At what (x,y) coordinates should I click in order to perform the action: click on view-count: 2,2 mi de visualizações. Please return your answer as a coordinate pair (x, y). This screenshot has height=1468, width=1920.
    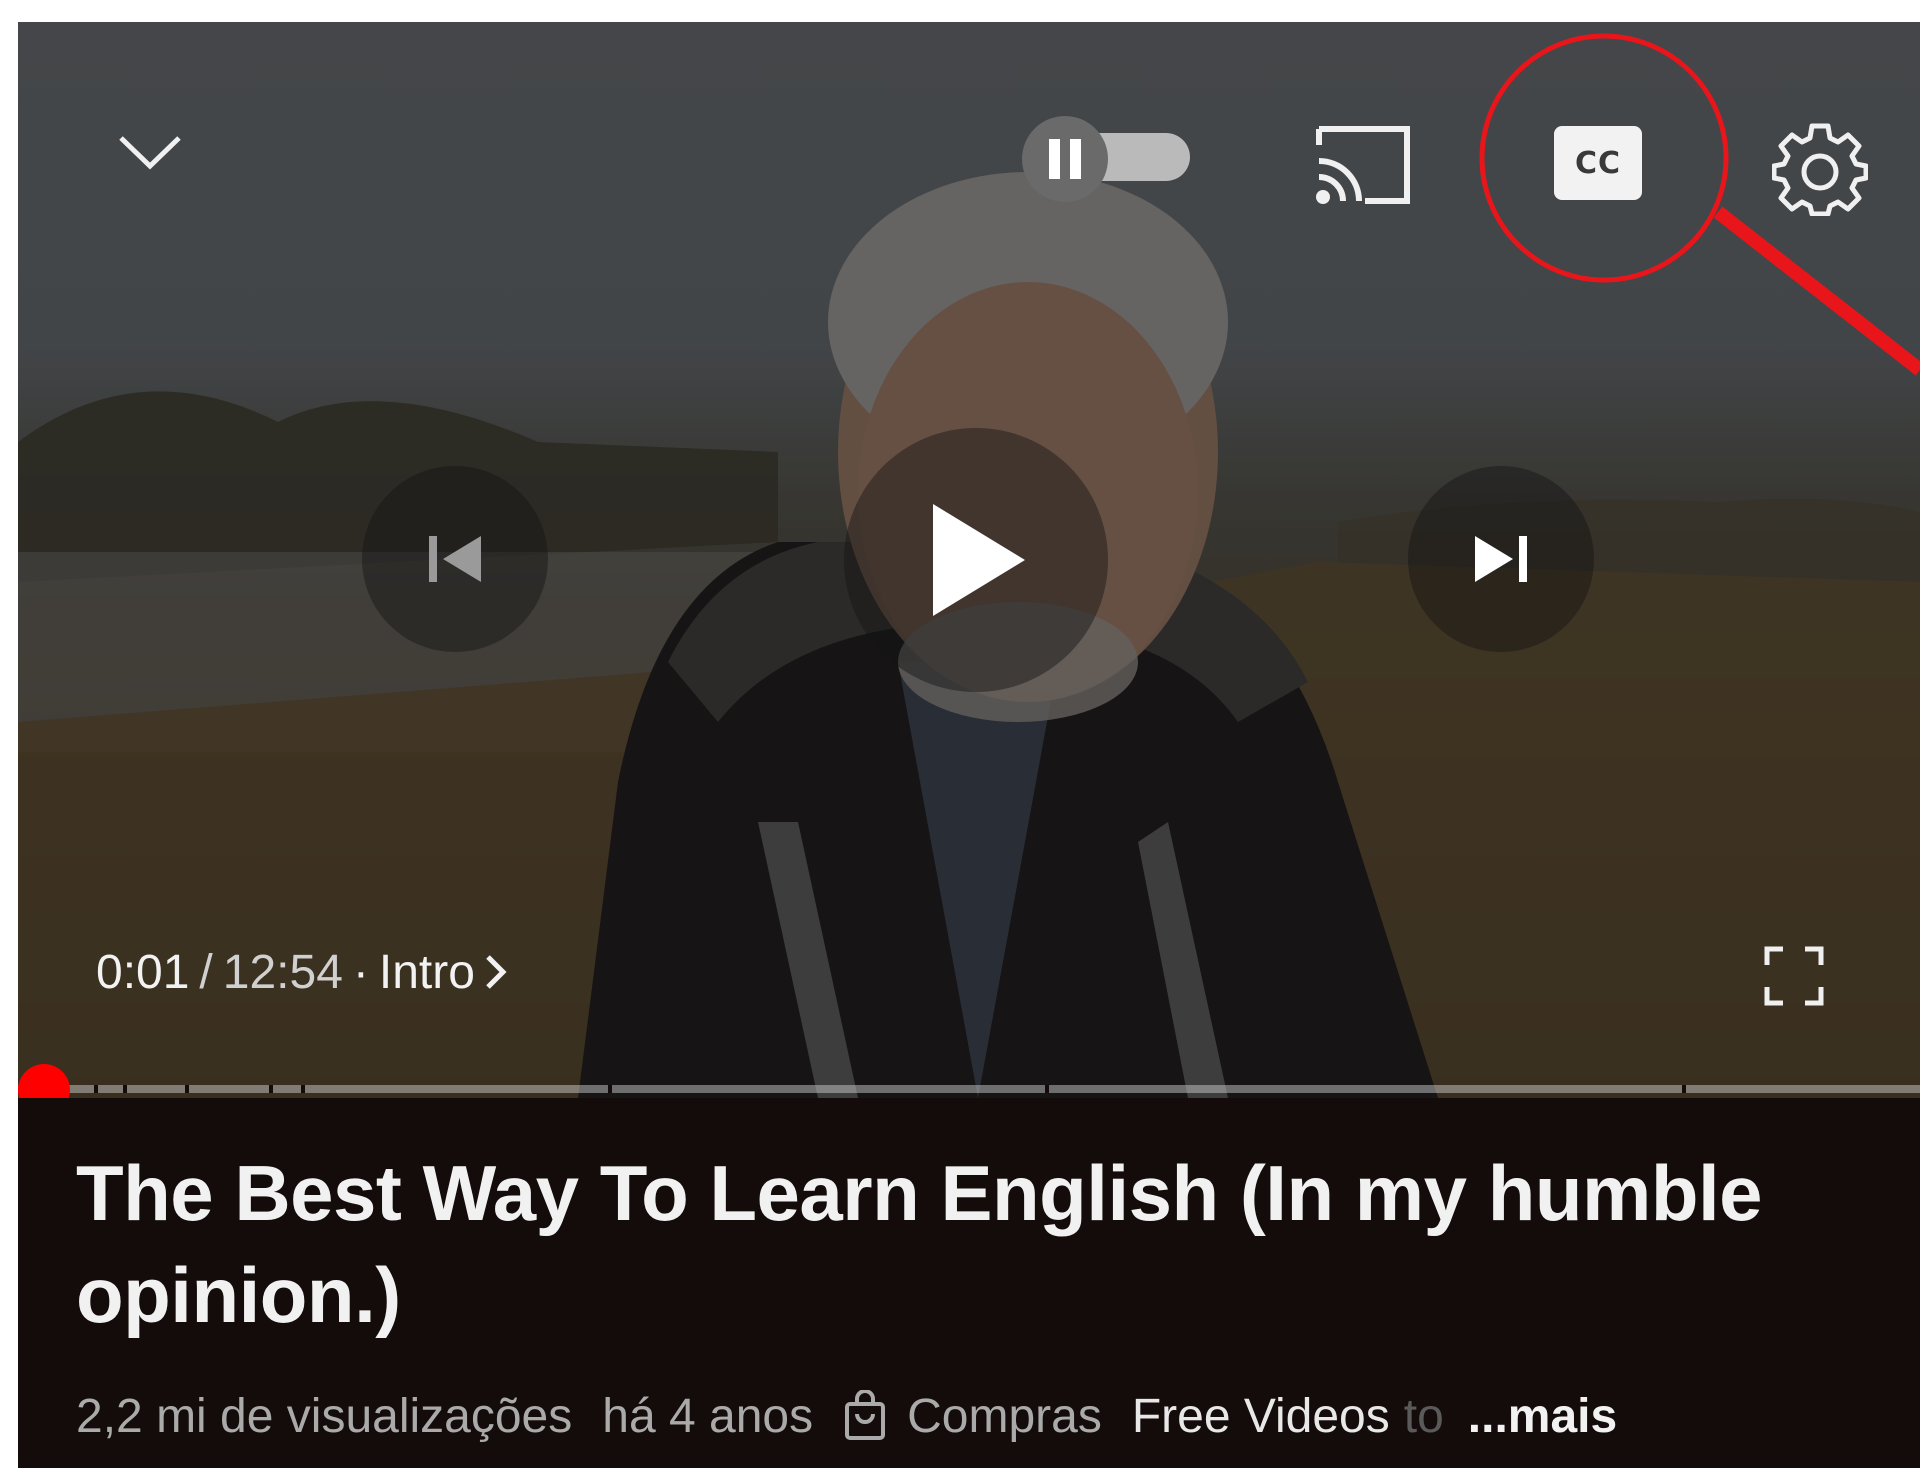
    Looking at the image, I should click on (324, 1416).